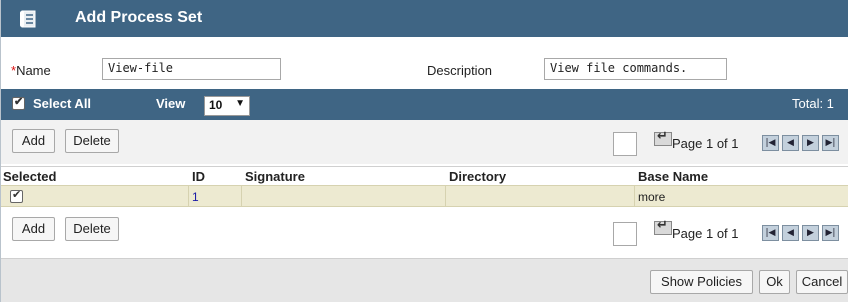  What do you see at coordinates (460, 70) in the screenshot?
I see `description-label: Description` at bounding box center [460, 70].